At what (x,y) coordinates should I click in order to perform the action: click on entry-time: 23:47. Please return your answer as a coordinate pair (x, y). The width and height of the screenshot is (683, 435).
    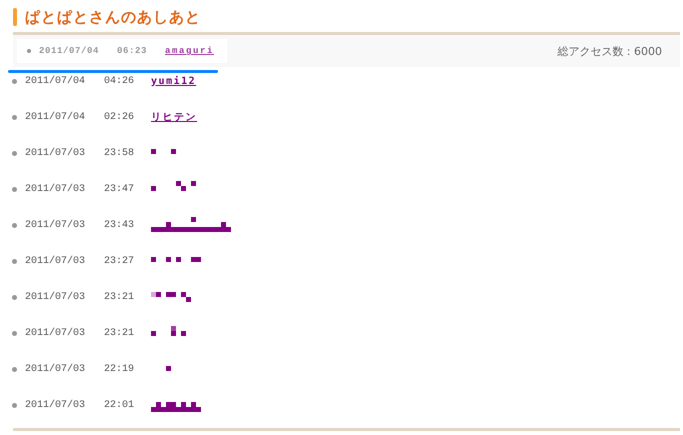
    Looking at the image, I should click on (119, 189).